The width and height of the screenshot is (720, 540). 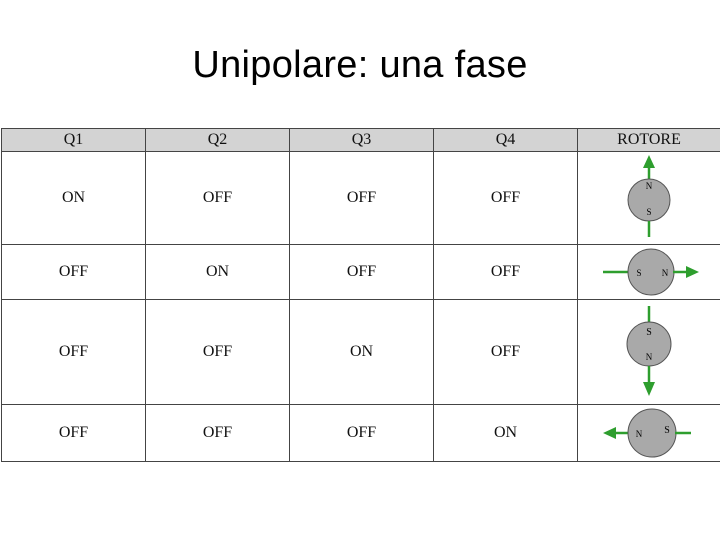 What do you see at coordinates (217, 272) in the screenshot?
I see `cell-q2: ON` at bounding box center [217, 272].